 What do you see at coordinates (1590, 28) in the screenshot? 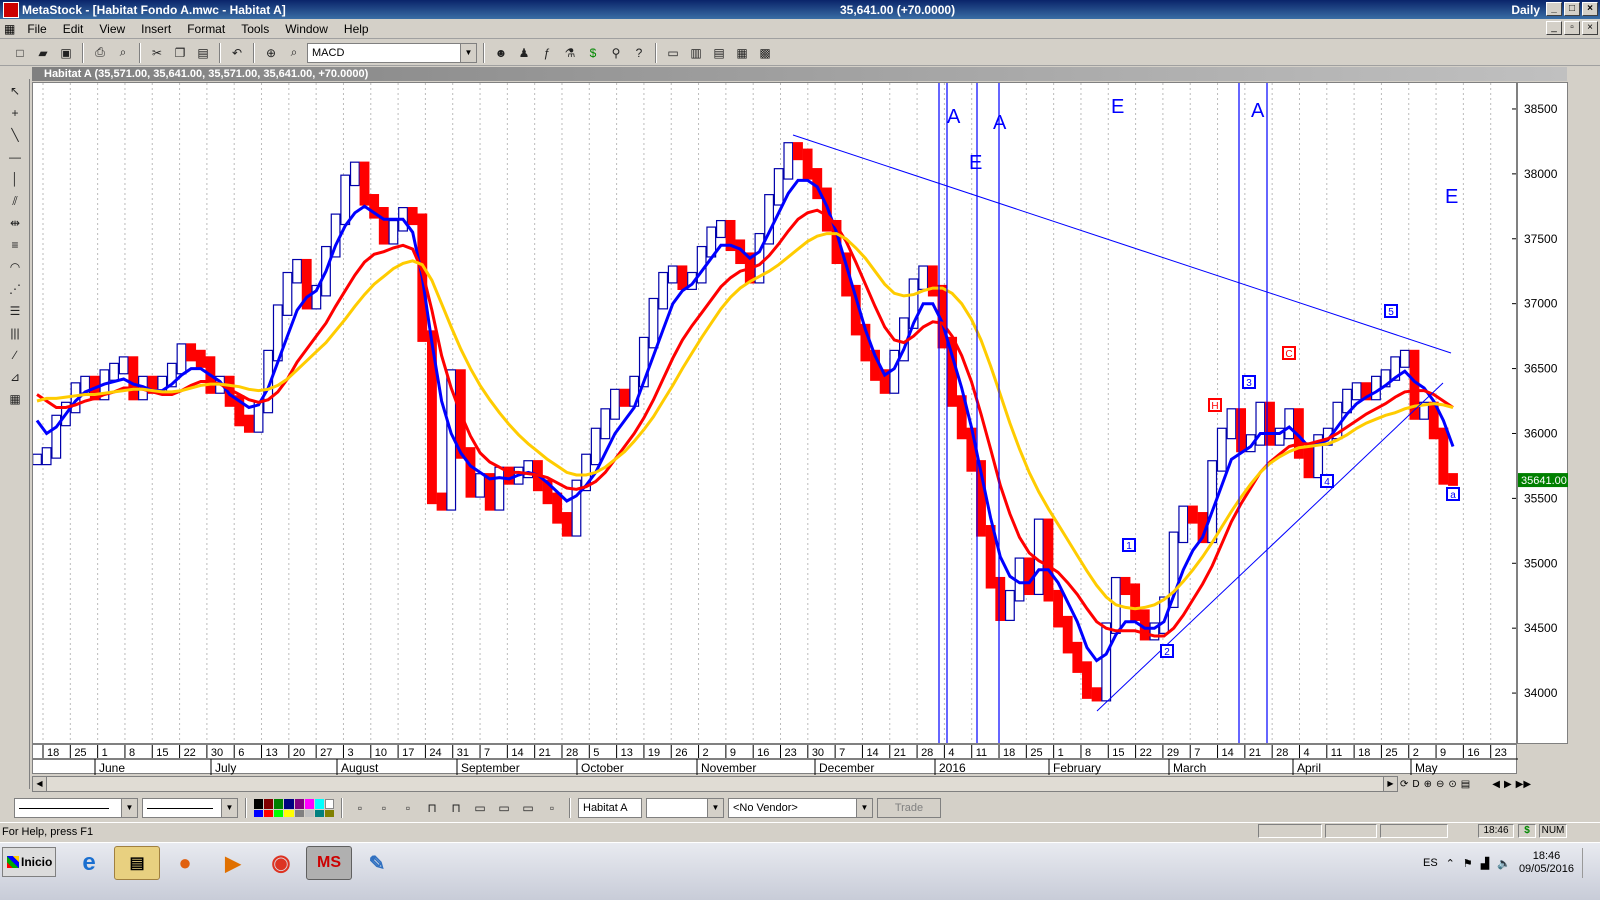
I see `doc-close-button: ×` at bounding box center [1590, 28].